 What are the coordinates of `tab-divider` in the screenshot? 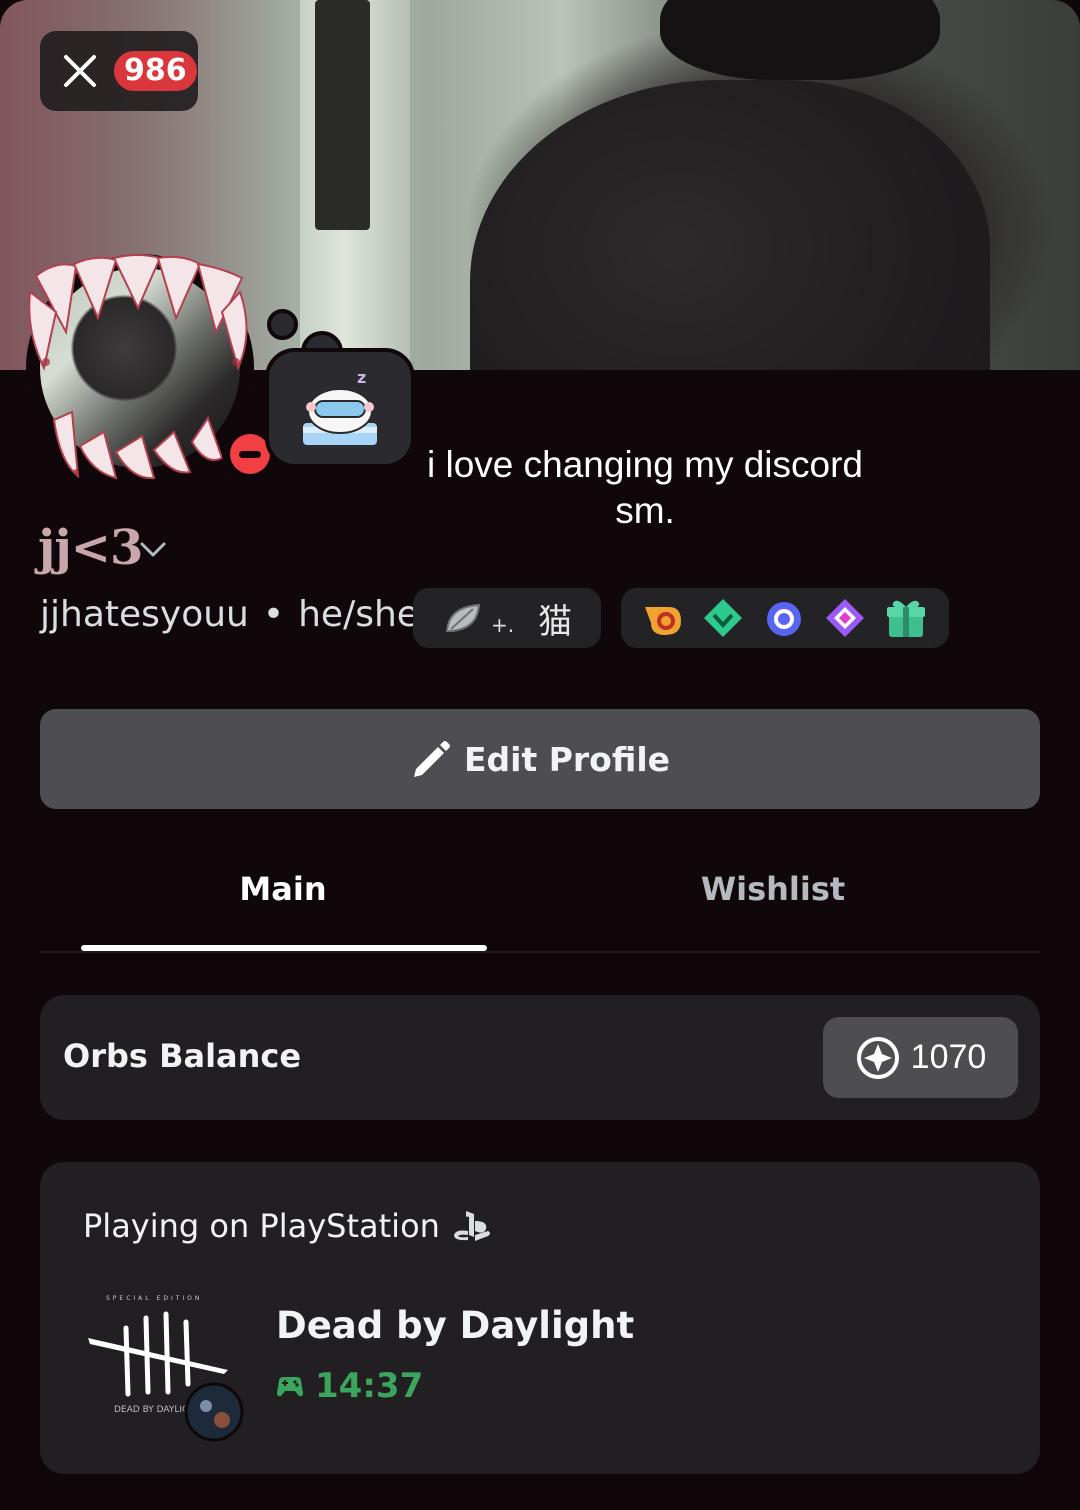 It's located at (540, 952).